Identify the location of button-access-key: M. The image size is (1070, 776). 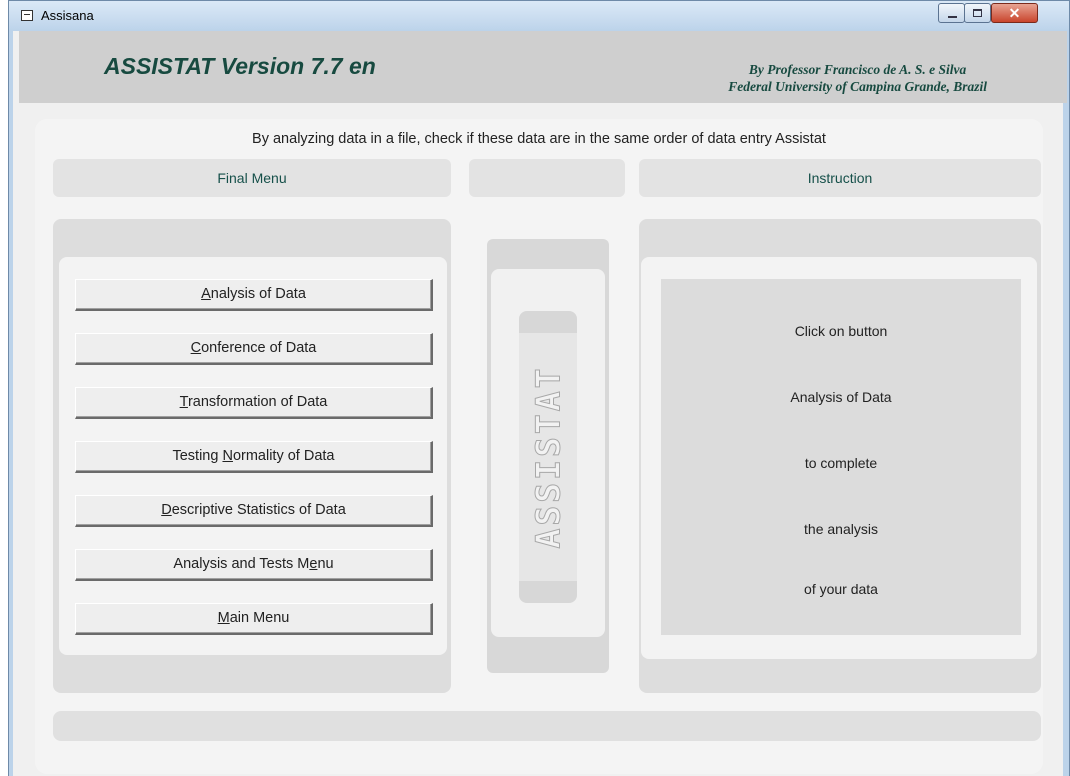
(223, 618).